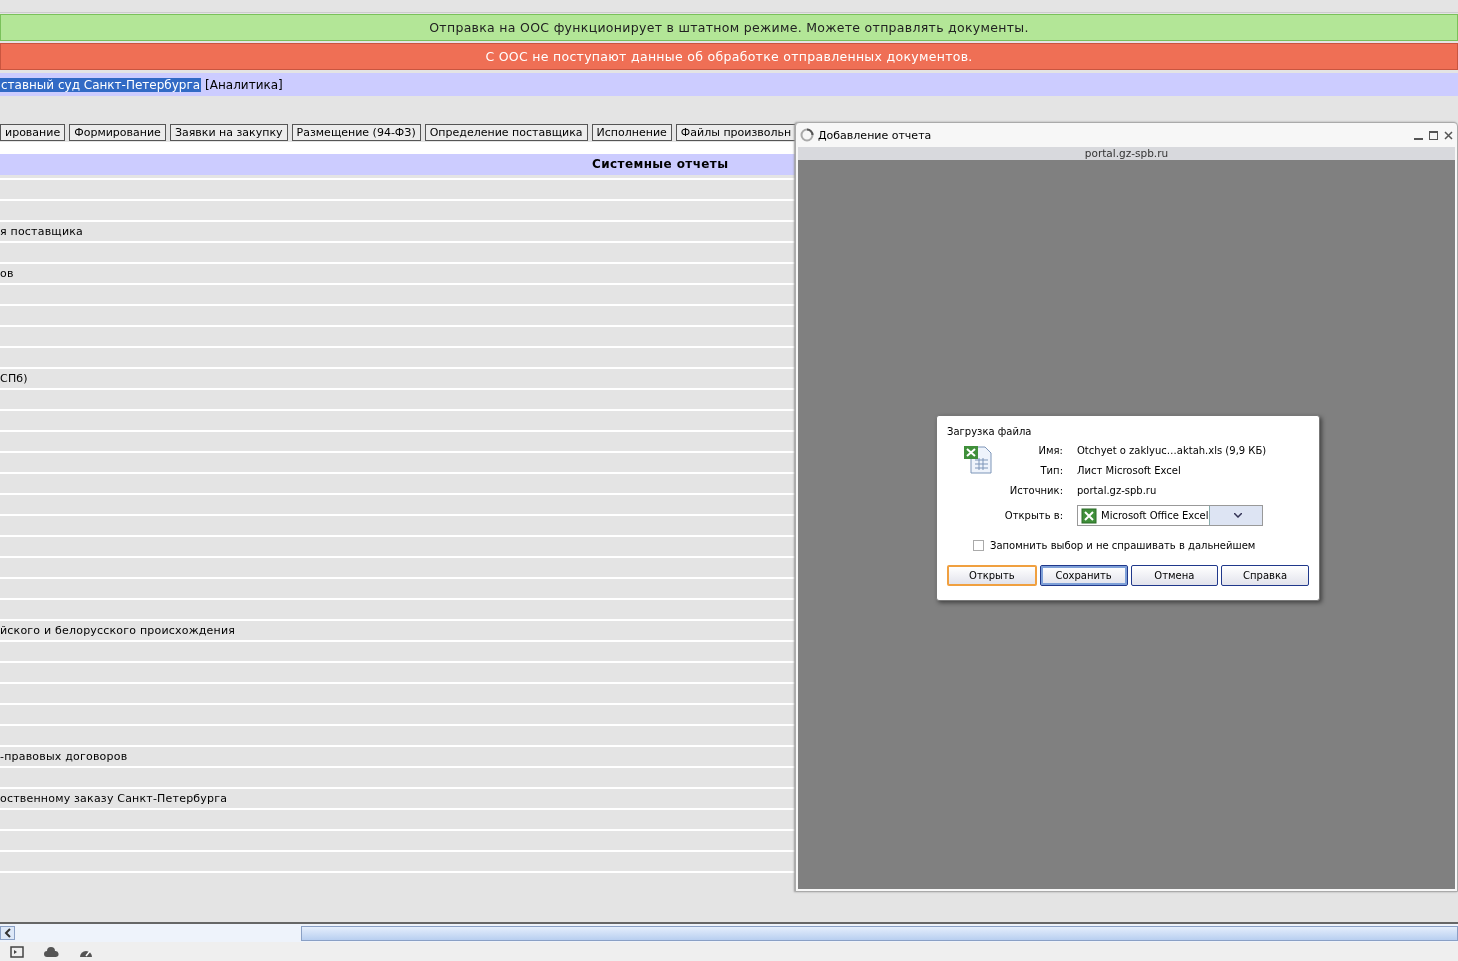 The width and height of the screenshot is (1458, 961). Describe the element at coordinates (631, 132) in the screenshot. I see `tab: Исполнение` at that location.